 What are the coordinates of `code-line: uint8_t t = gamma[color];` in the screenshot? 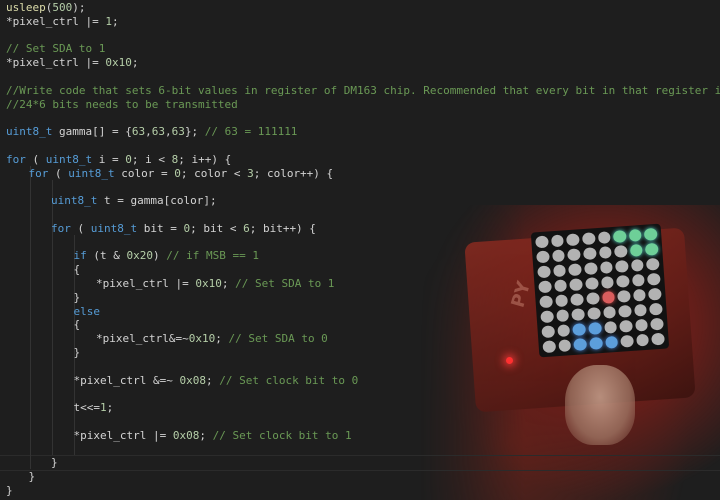 It's located at (134, 201).